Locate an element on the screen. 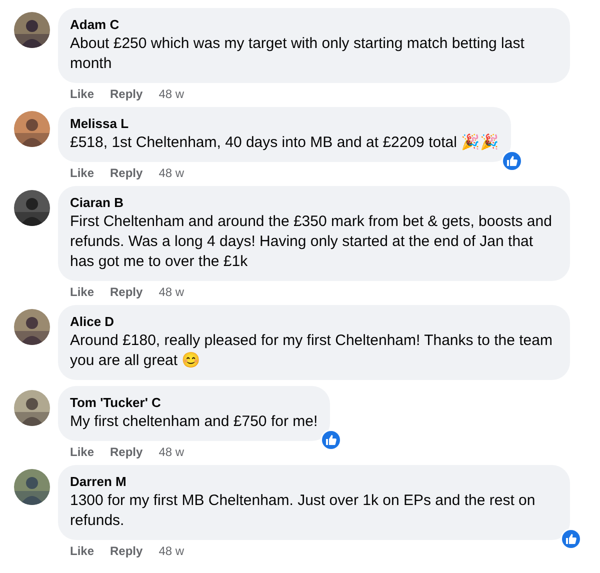 The width and height of the screenshot is (600, 573). comment-text: Around £180, really pleased for my first Cheltenham! Thanks to the team you are all great 😊 is located at coordinates (312, 351).